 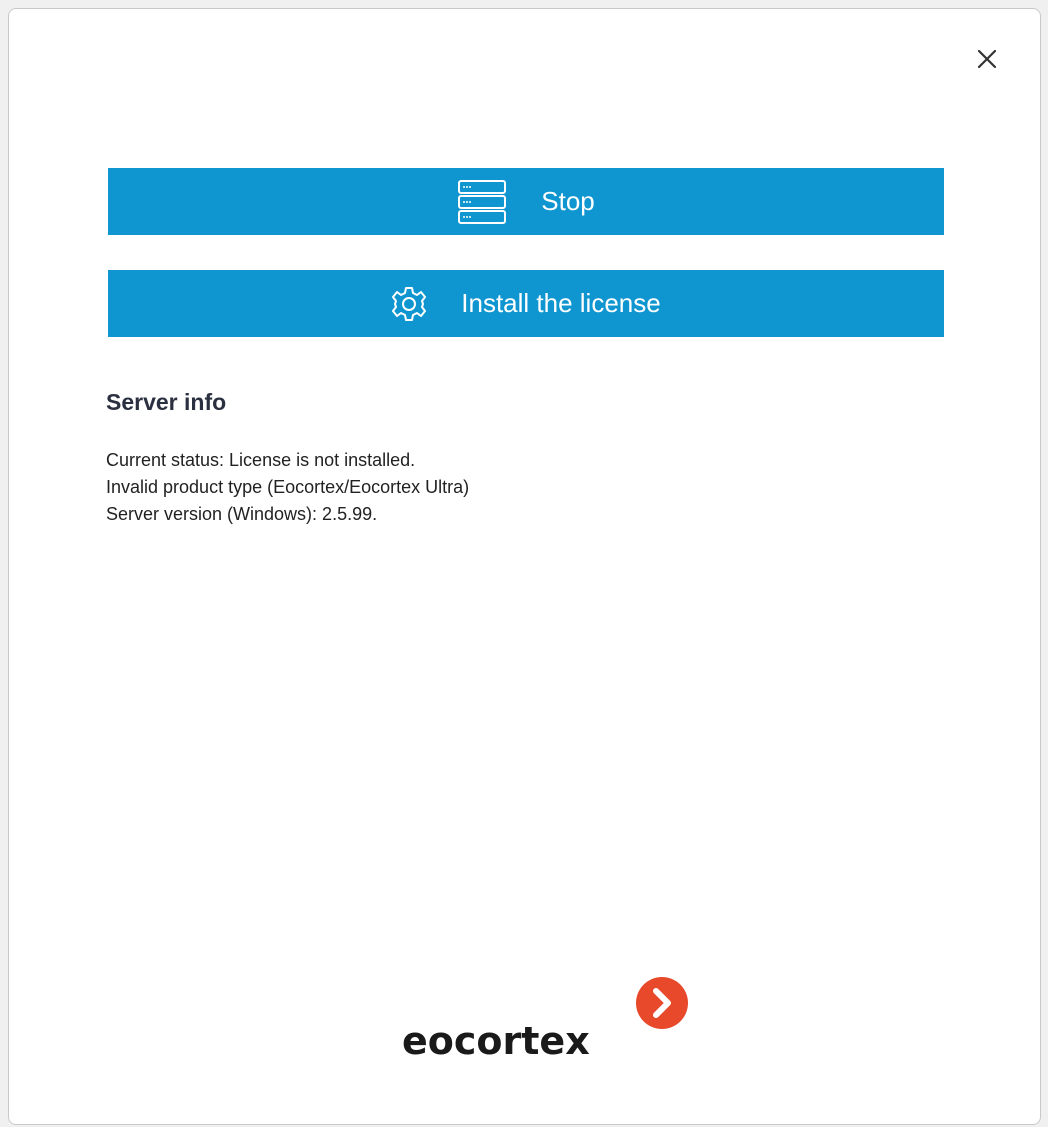 What do you see at coordinates (166, 402) in the screenshot?
I see `server-info-title: Server info` at bounding box center [166, 402].